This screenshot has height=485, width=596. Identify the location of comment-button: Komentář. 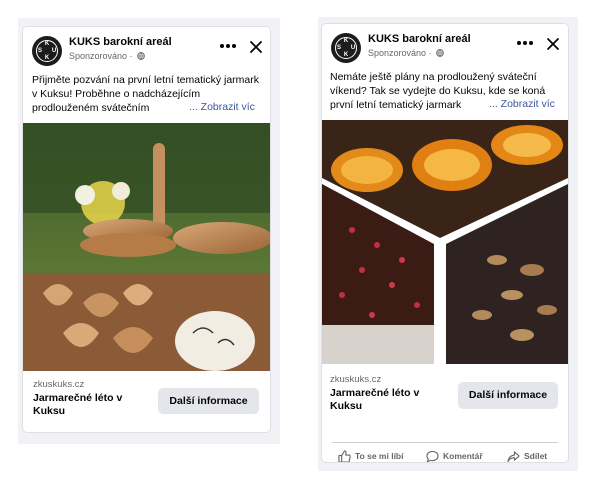
(454, 456).